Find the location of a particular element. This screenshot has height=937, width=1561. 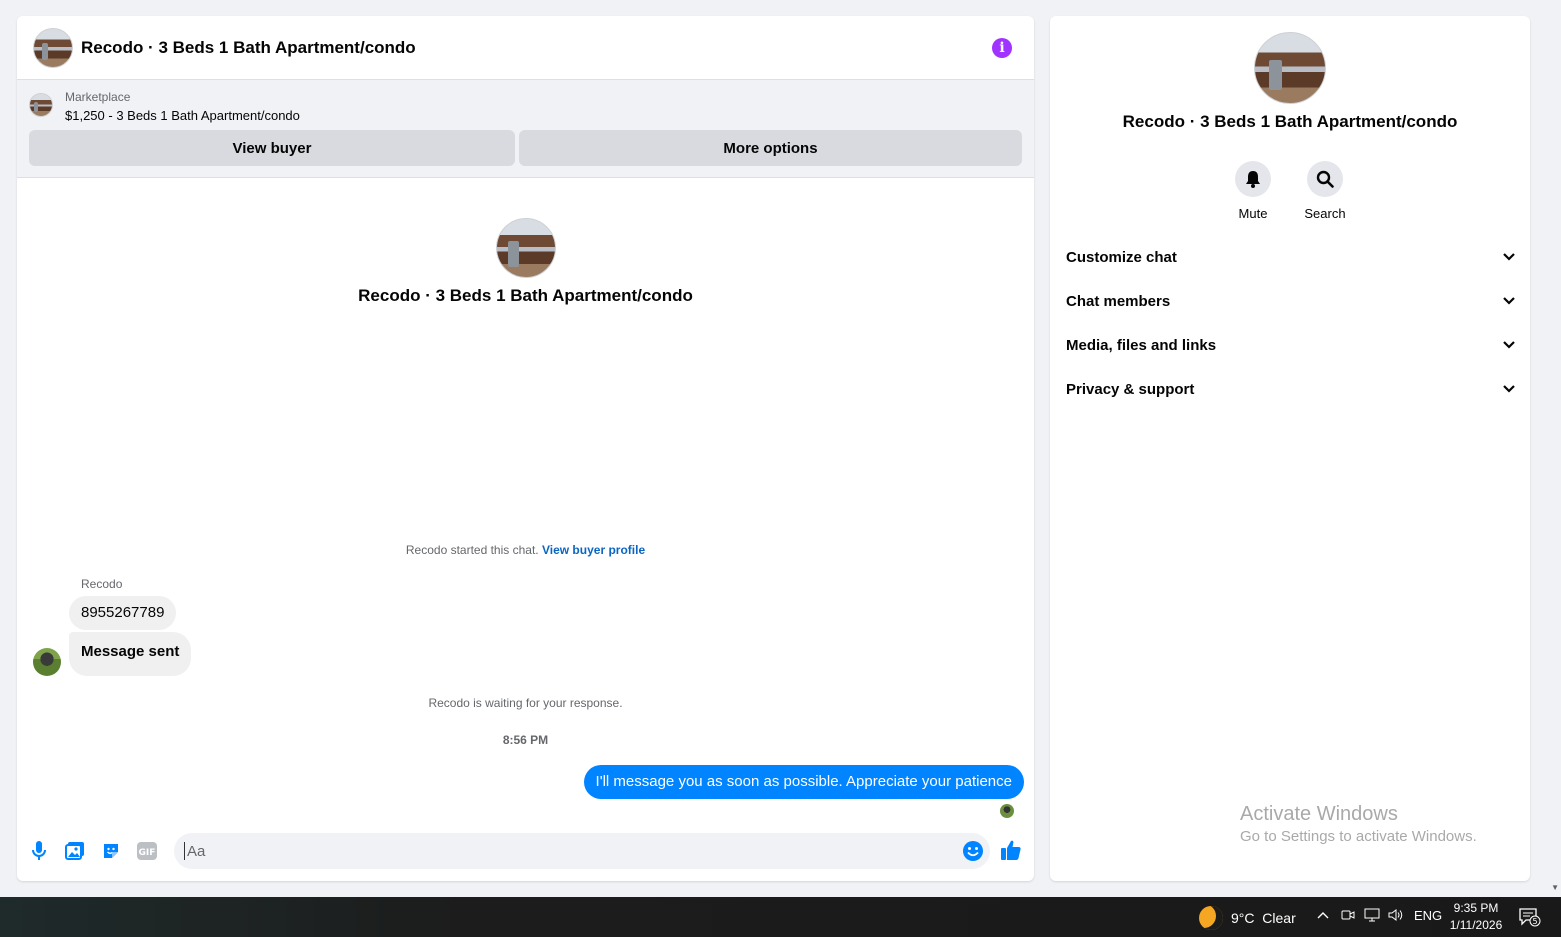

view-buyer-button: View buyer is located at coordinates (272, 148).